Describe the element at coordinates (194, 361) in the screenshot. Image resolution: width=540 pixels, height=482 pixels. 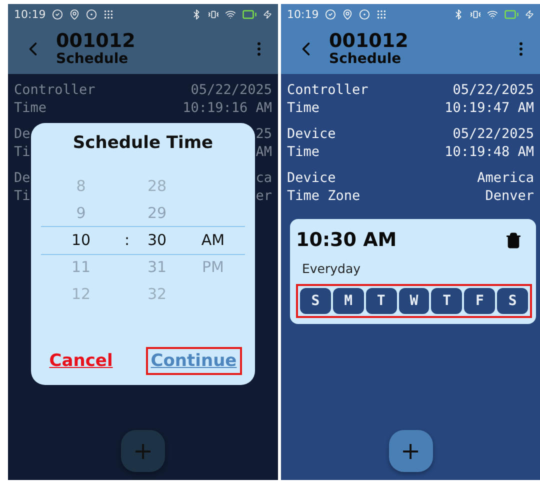
I see `continue-button: Continue` at that location.